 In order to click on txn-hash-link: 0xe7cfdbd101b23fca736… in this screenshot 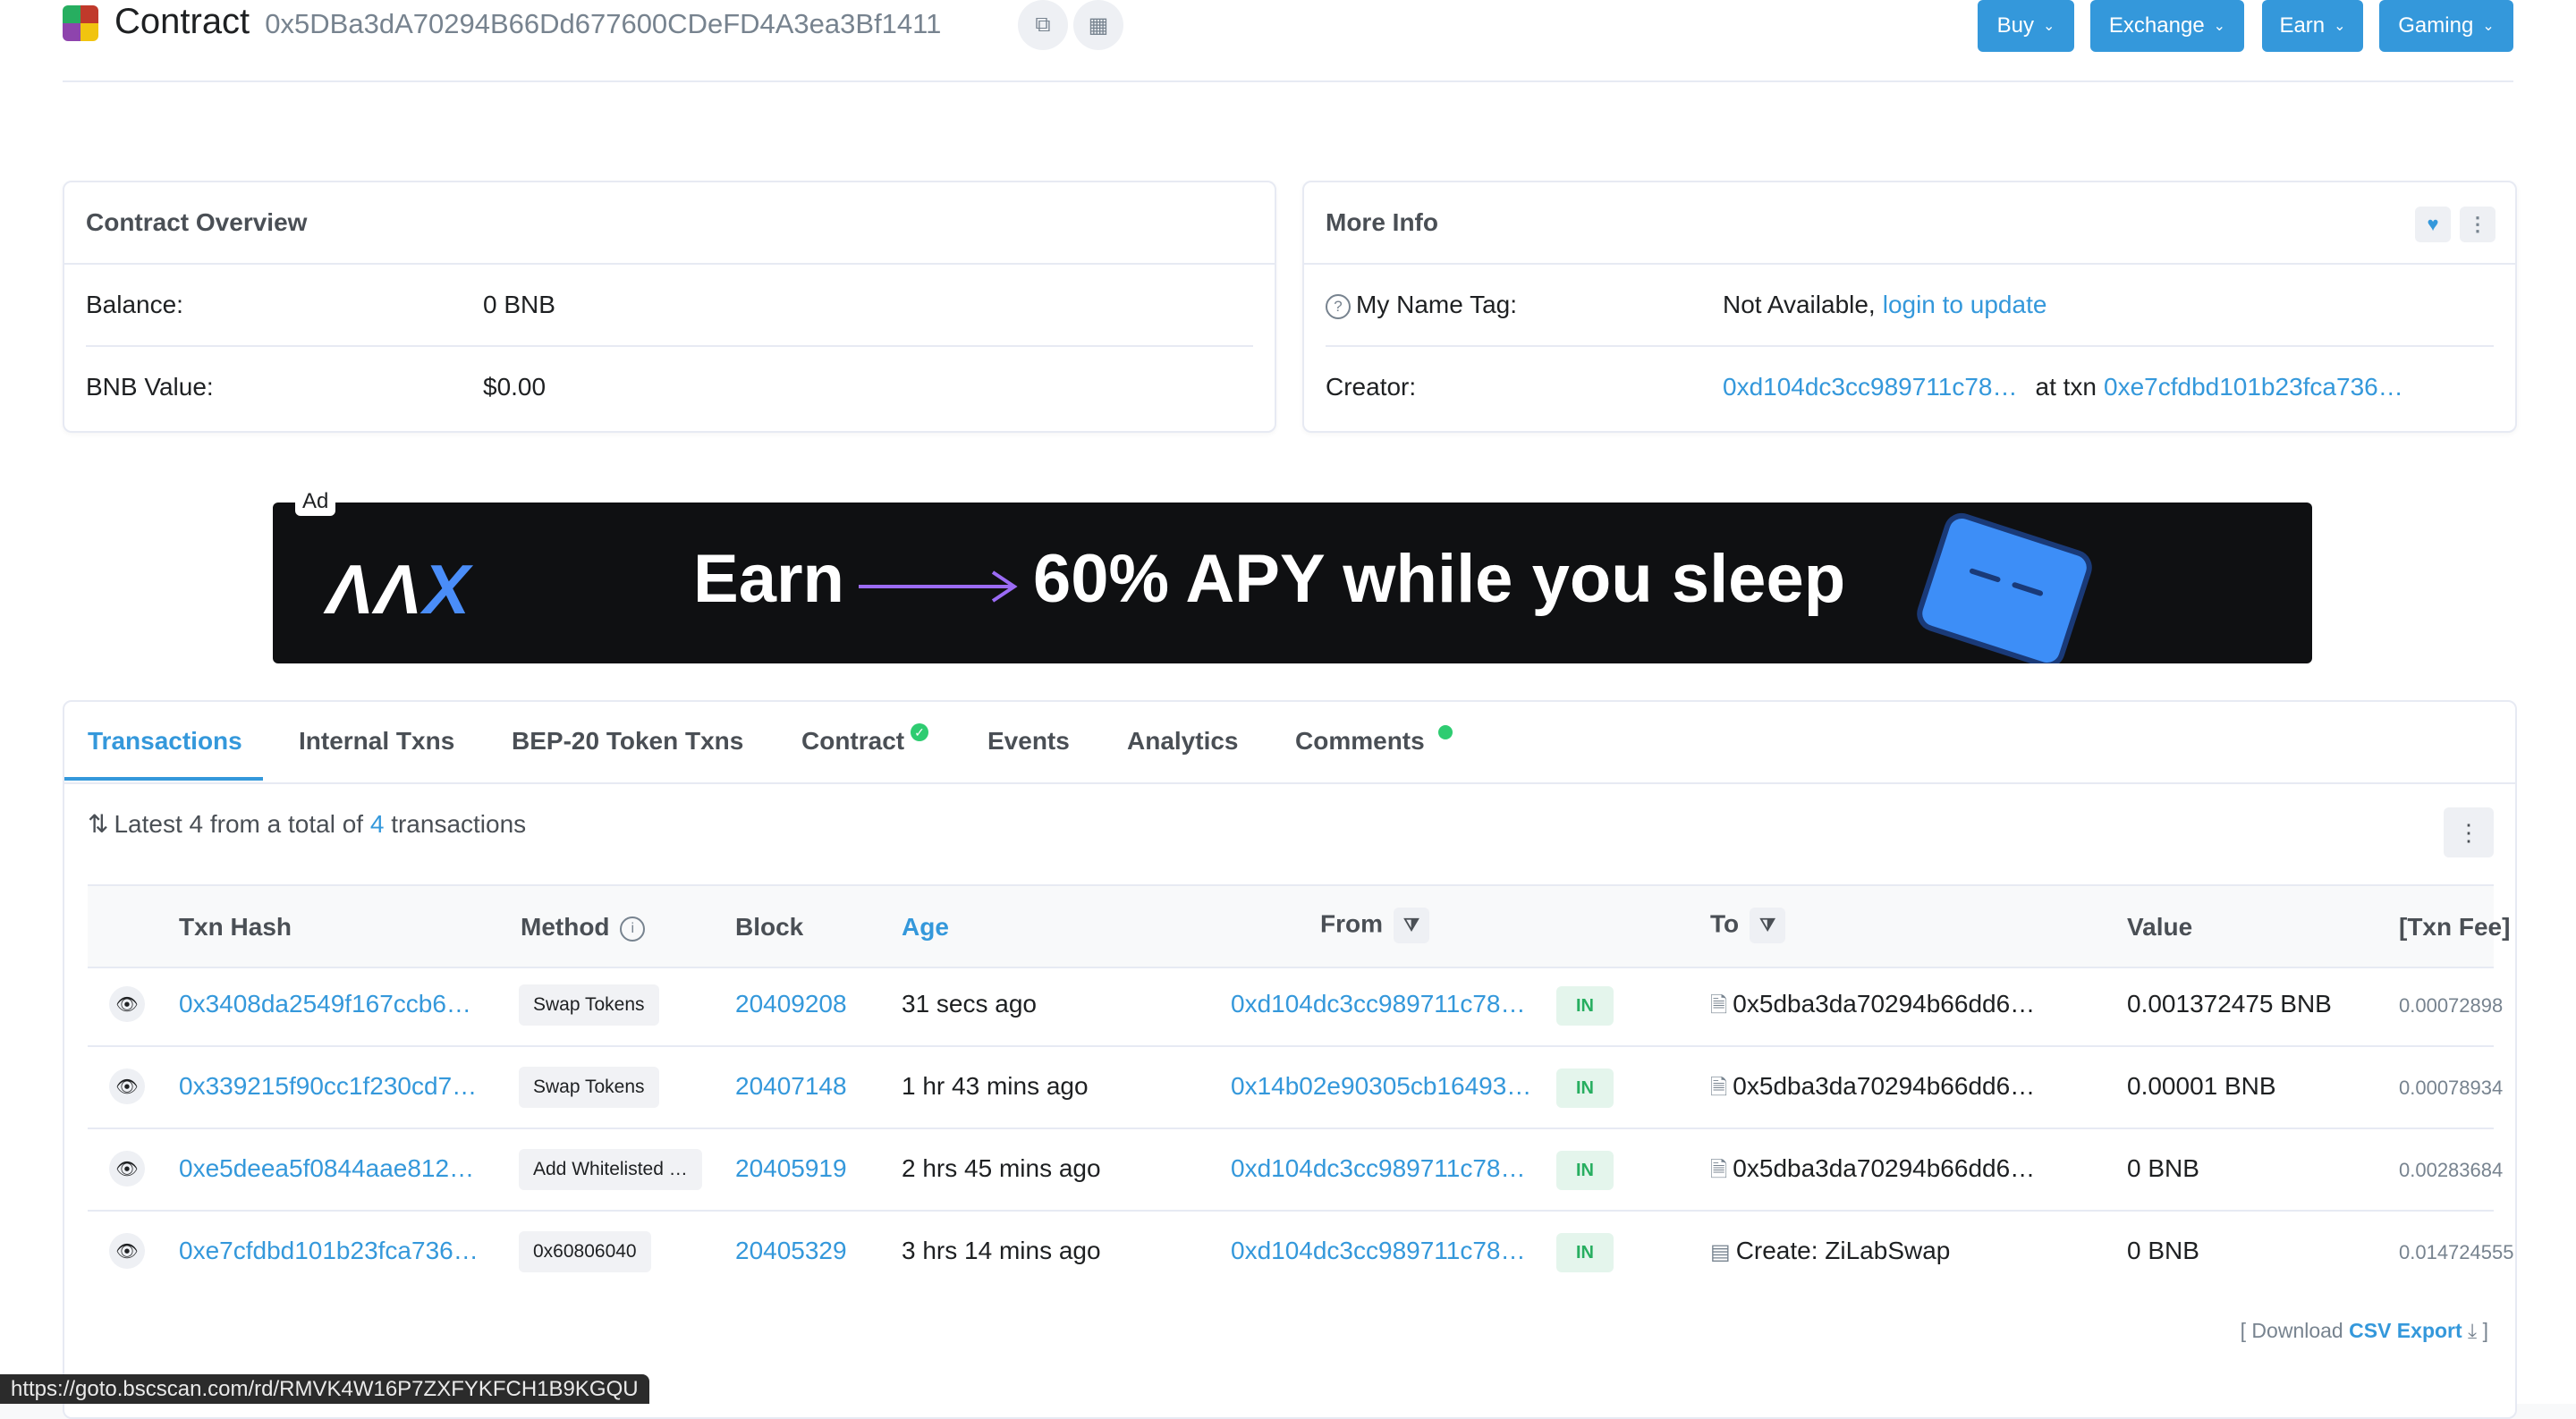, I will do `click(329, 1251)`.